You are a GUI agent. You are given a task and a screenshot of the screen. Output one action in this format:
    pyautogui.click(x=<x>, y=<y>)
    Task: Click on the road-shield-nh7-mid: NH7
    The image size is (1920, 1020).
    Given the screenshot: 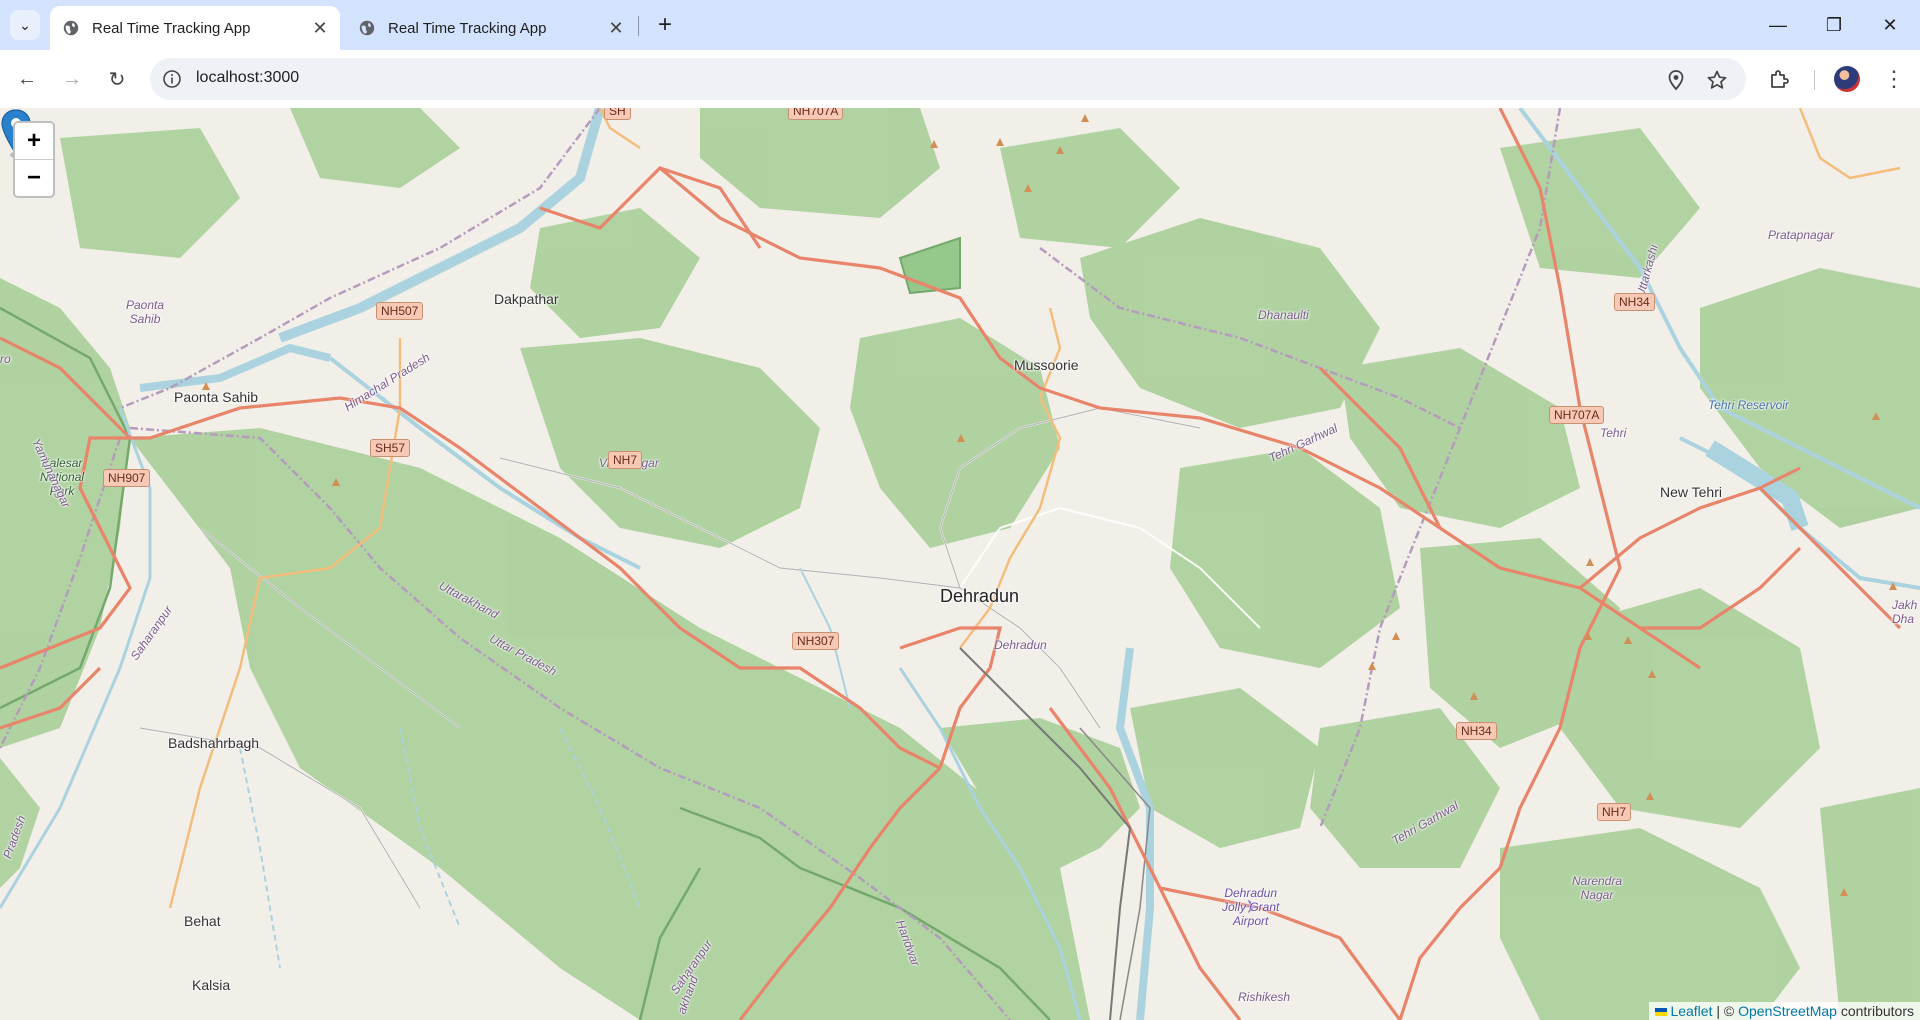 What is the action you would take?
    pyautogui.click(x=625, y=460)
    